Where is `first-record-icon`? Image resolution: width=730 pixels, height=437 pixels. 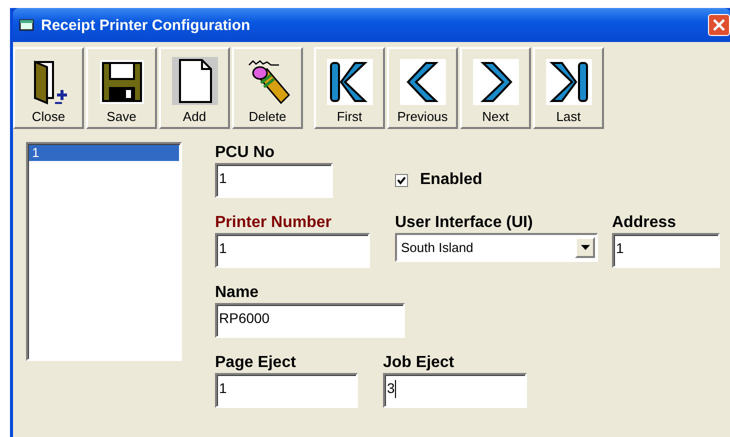 first-record-icon is located at coordinates (349, 82).